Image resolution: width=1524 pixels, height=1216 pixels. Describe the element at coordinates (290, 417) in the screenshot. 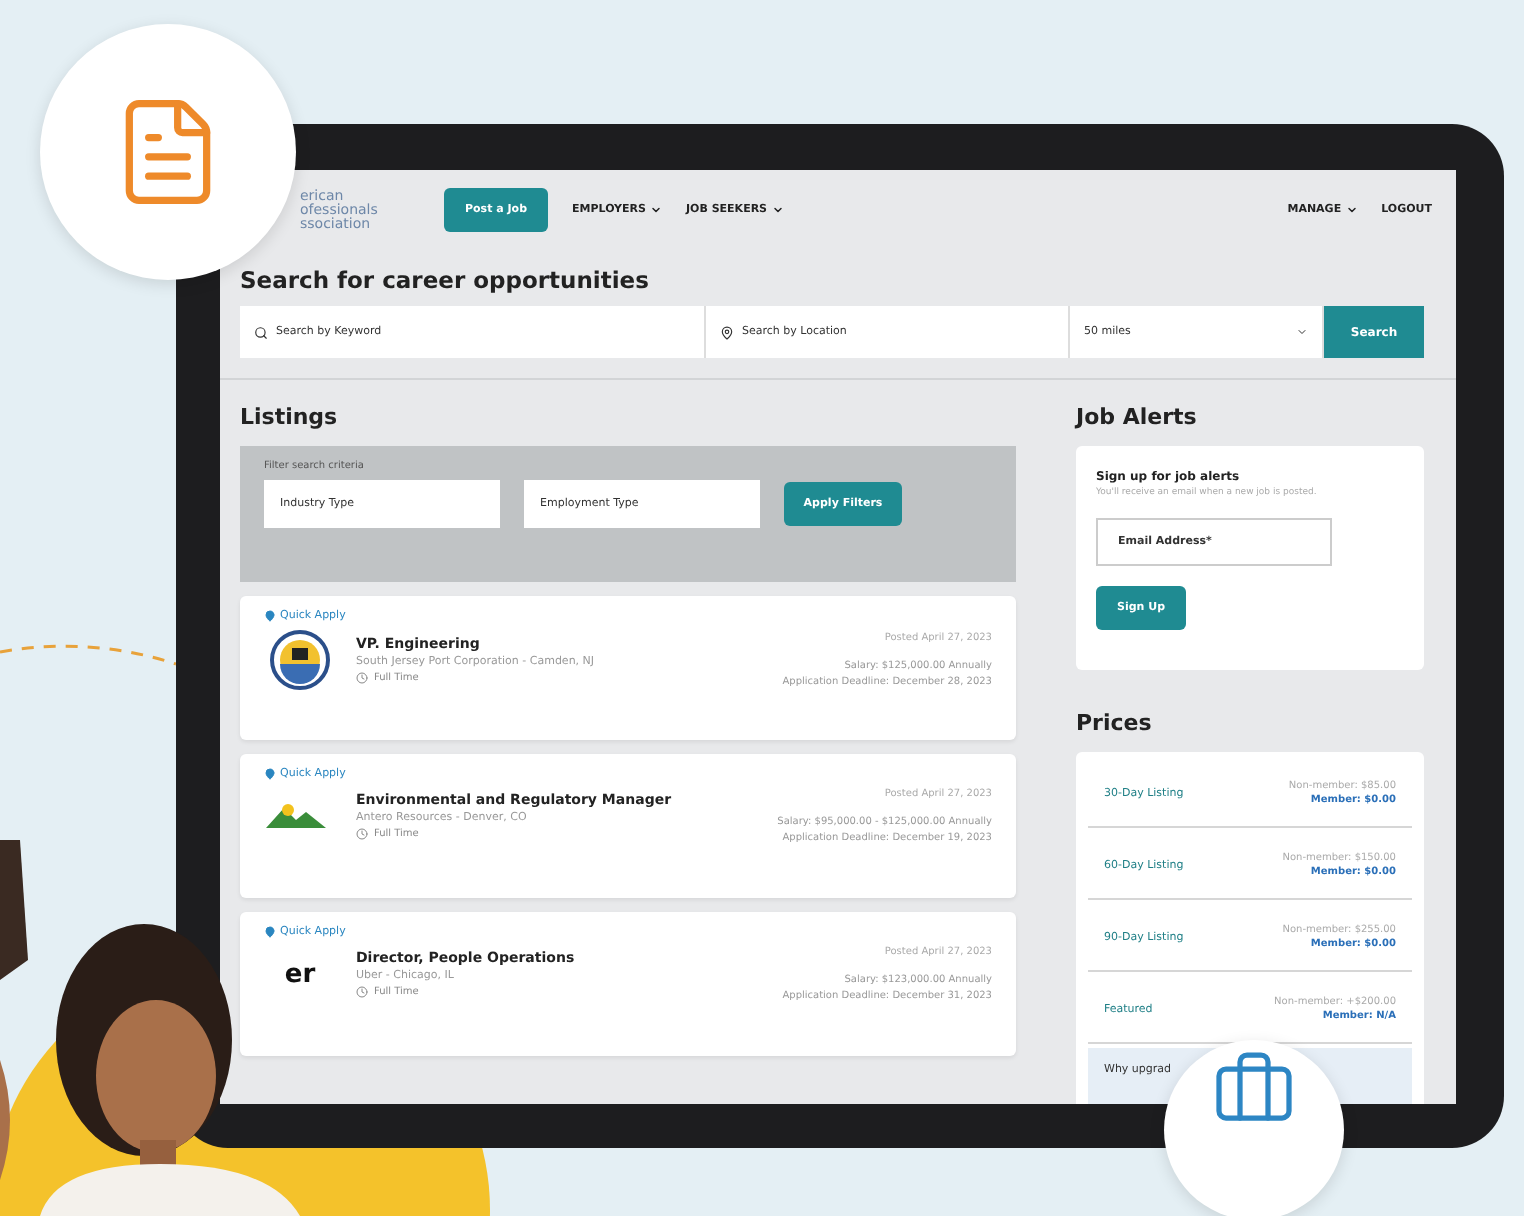

I see `section-title: Listings` at that location.